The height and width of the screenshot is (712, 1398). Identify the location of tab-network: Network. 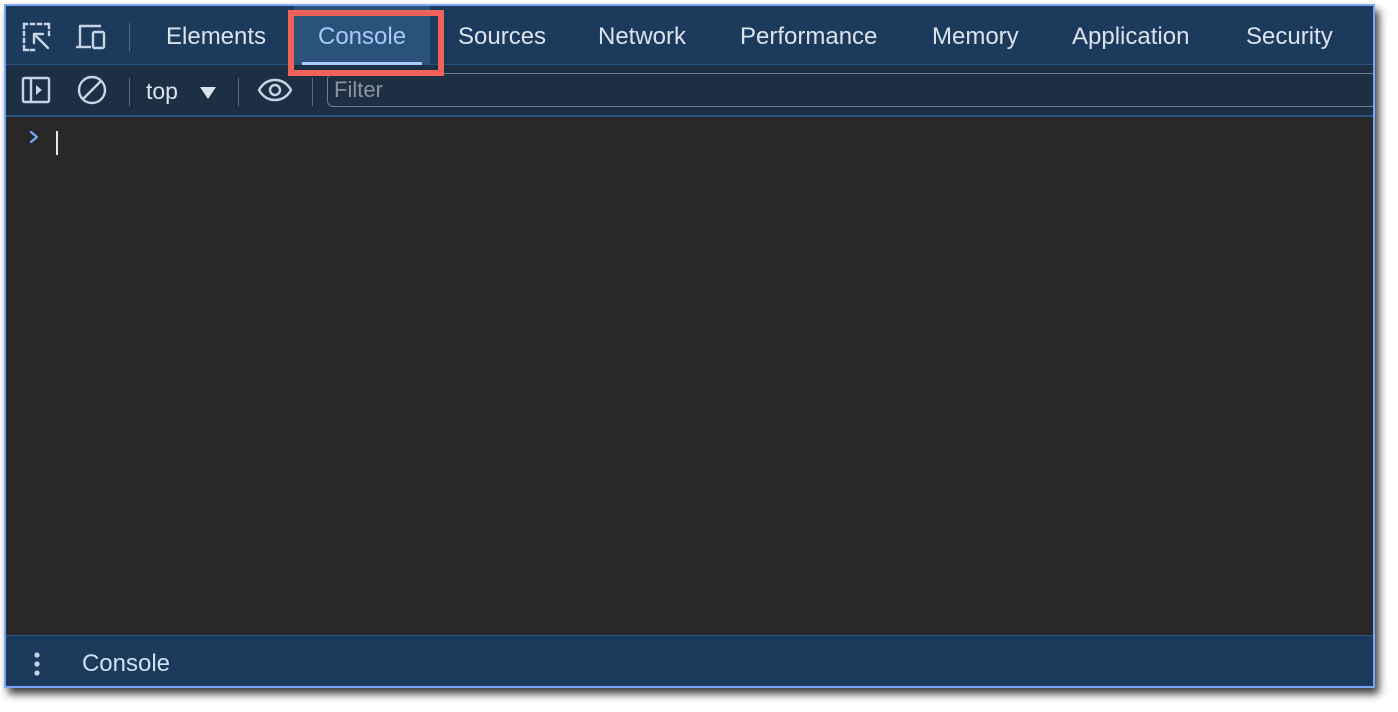
(642, 35).